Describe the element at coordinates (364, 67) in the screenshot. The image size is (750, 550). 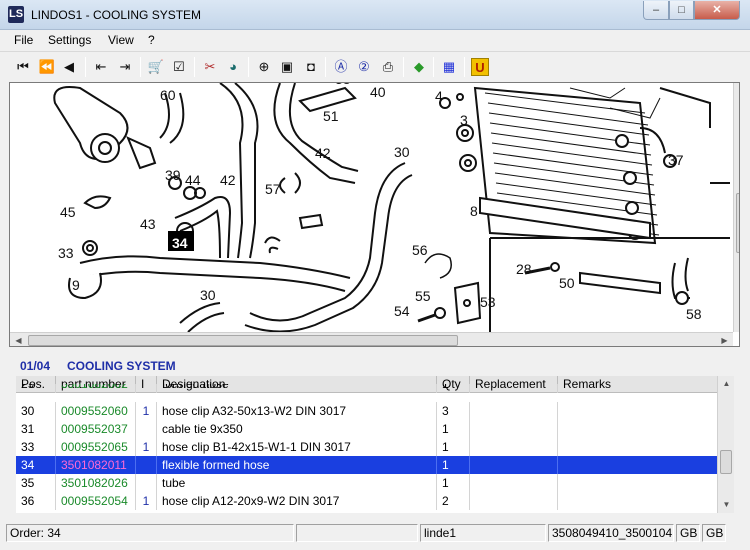
I see `two-circle-icon: ②` at that location.